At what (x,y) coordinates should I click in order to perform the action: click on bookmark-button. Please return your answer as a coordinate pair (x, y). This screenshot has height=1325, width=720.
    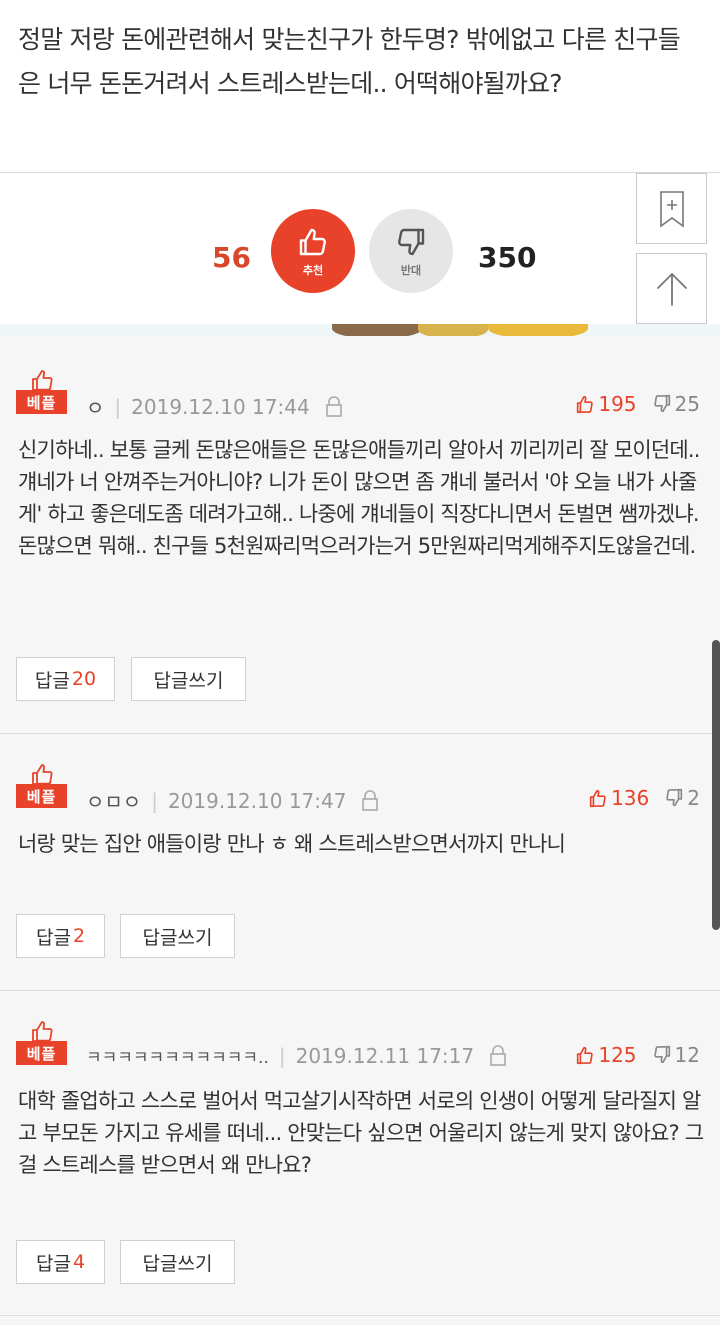
    Looking at the image, I should click on (671, 208).